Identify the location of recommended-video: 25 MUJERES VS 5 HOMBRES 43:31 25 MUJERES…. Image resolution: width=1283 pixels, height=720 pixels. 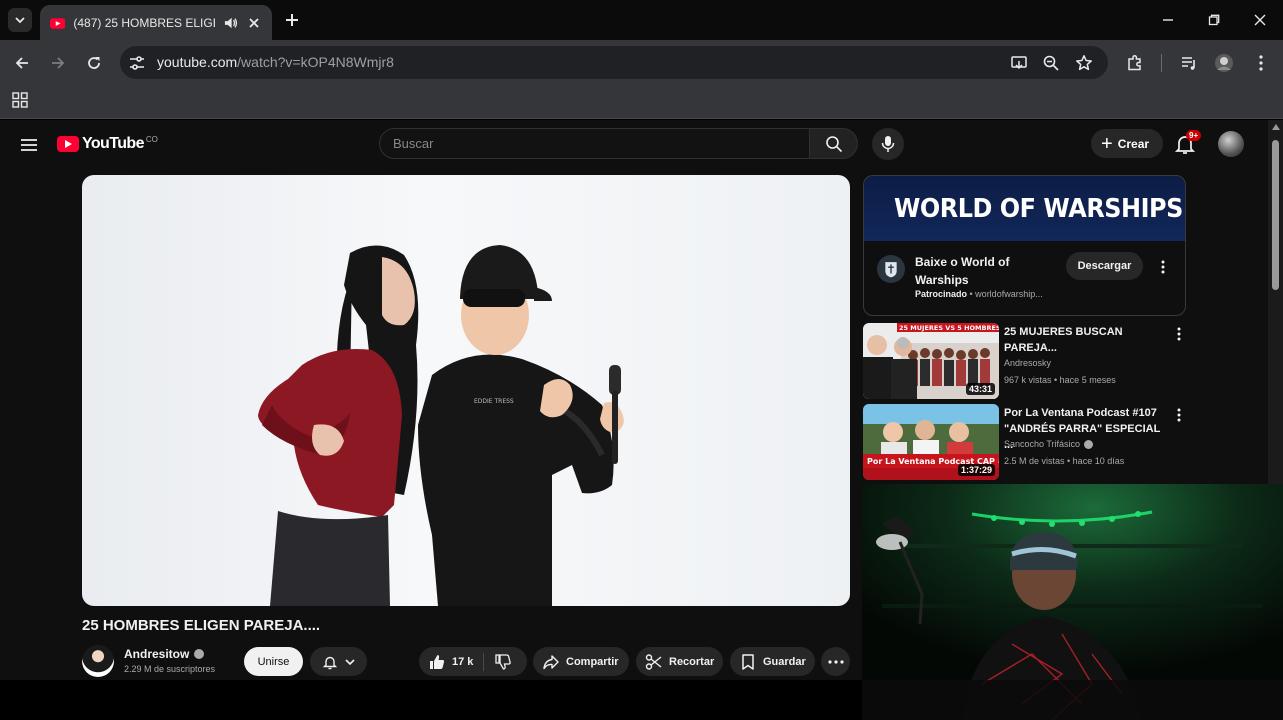
(1028, 362).